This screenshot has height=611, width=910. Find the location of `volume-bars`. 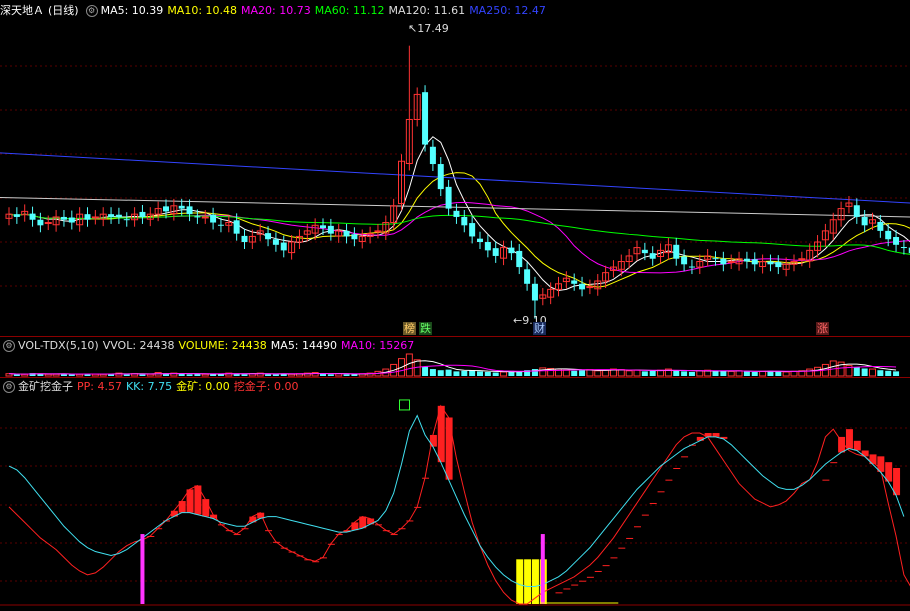

volume-bars is located at coordinates (452, 365).